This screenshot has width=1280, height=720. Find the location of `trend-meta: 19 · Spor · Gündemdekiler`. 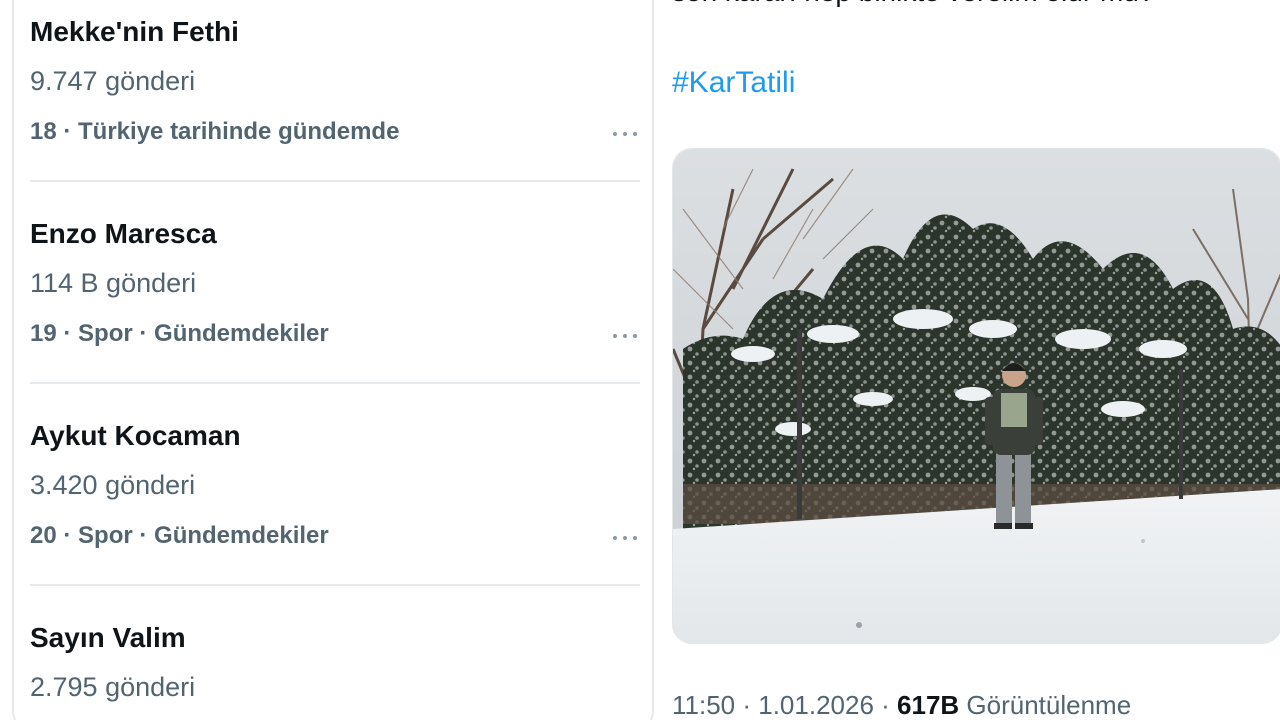

trend-meta: 19 · Spor · Gündemdekiler is located at coordinates (179, 333).